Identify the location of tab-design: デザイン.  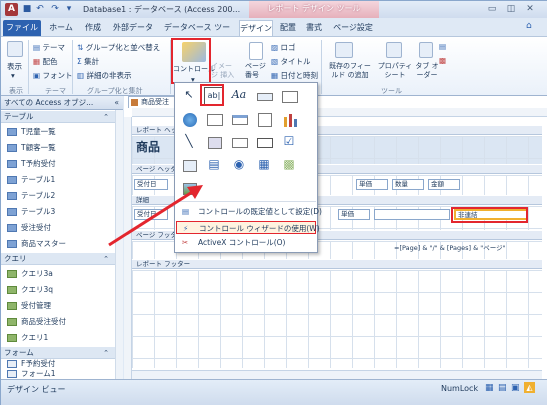
(256, 28).